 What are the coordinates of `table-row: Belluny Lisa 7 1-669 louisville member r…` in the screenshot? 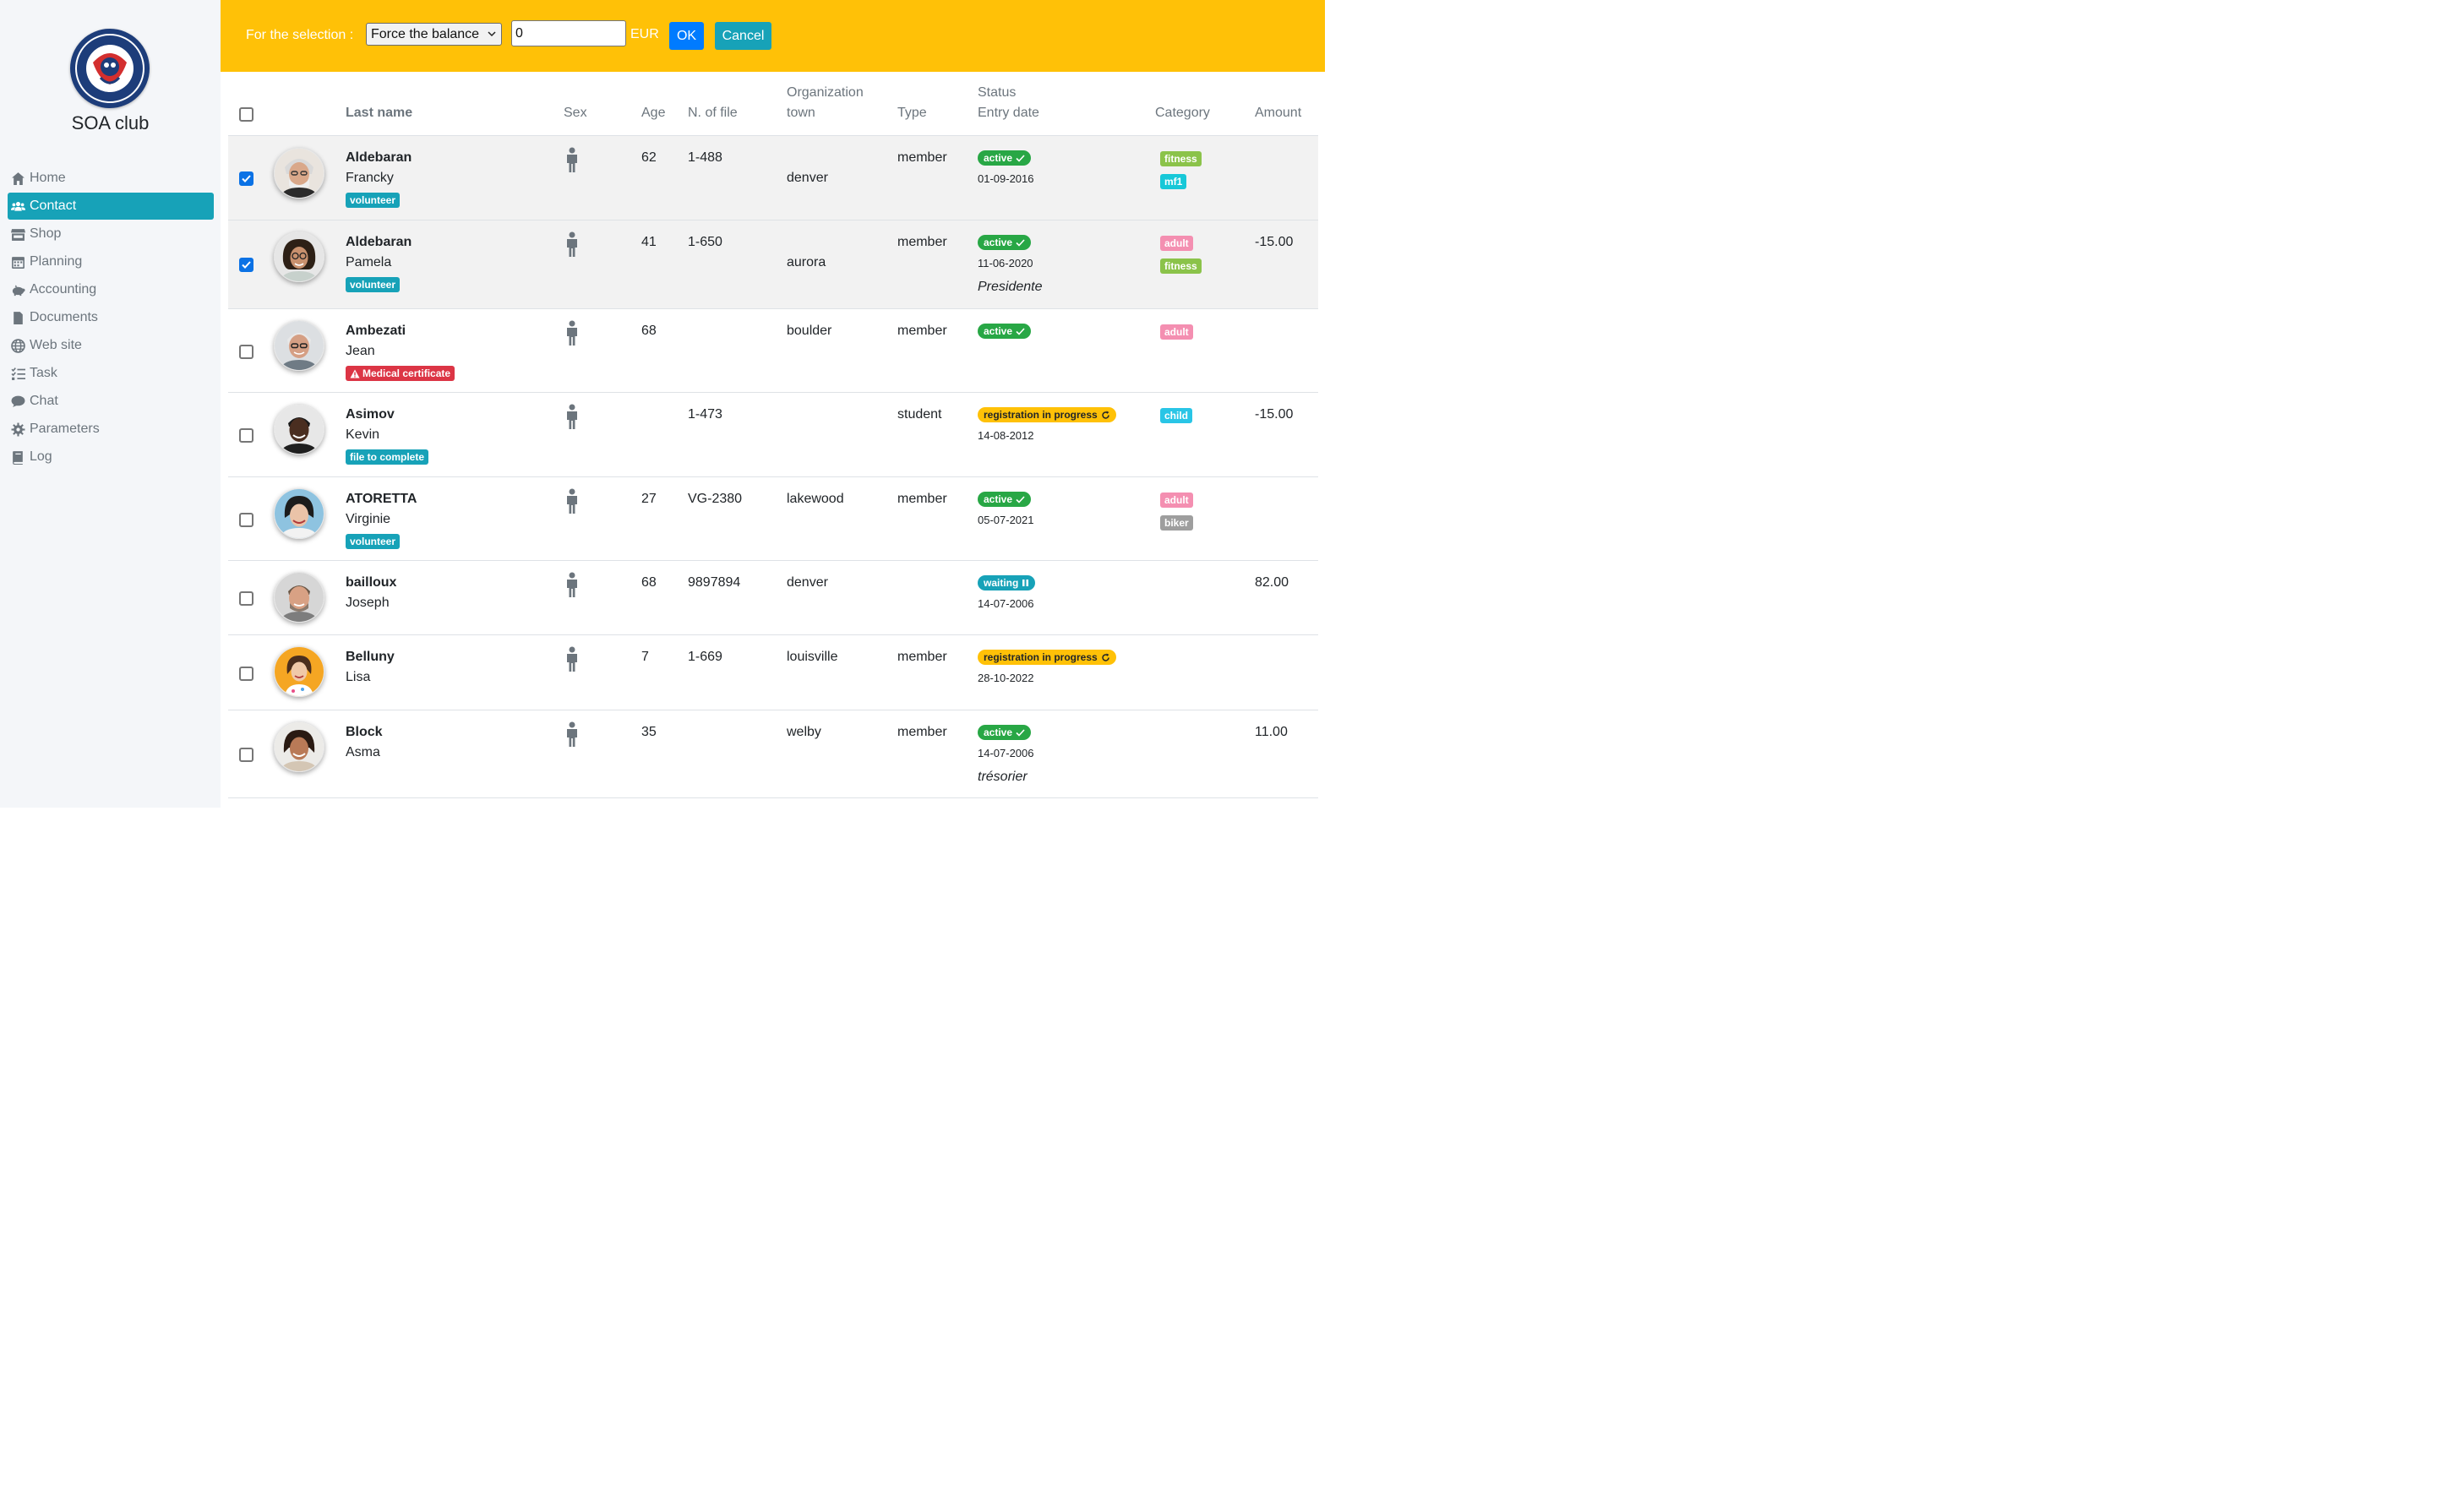 It's located at (773, 672).